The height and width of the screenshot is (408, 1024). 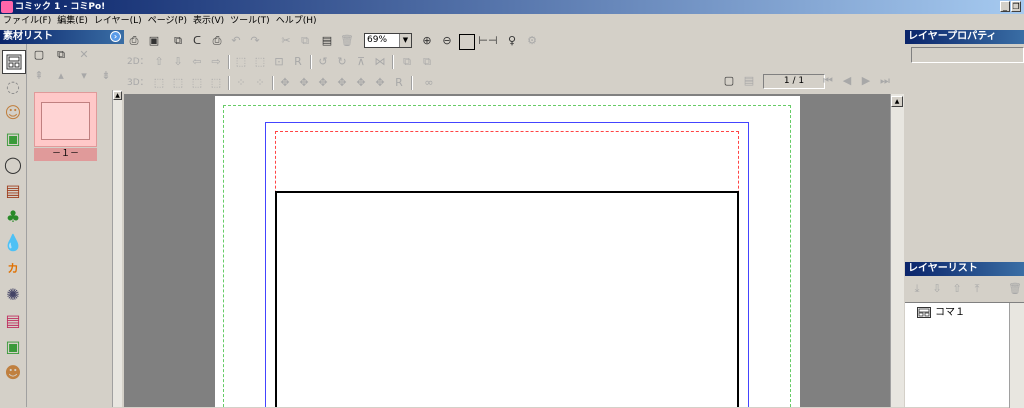 I want to click on 2d-rotate-left-icon: ↺, so click(x=323, y=62).